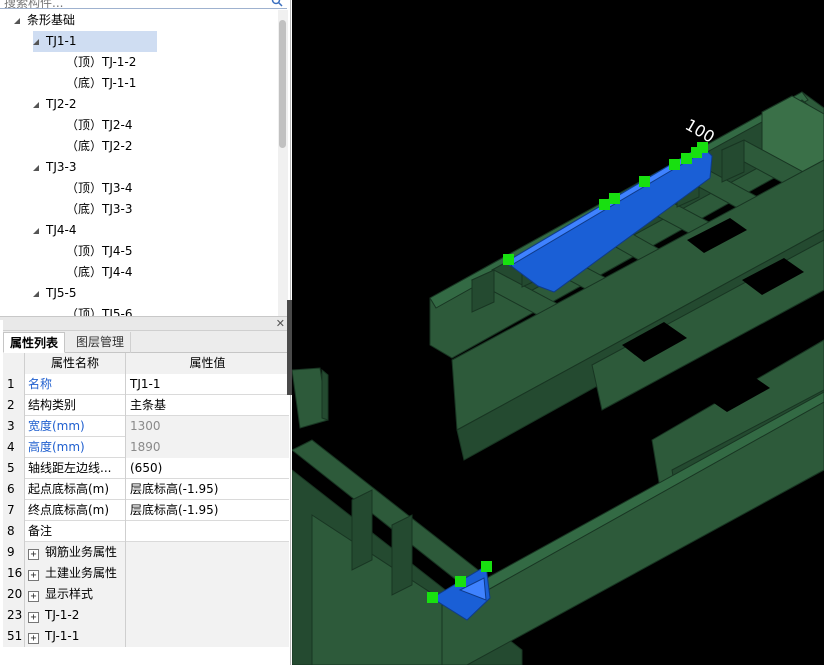 Image resolution: width=824 pixels, height=665 pixels. What do you see at coordinates (146, 125) in the screenshot?
I see `tree-item: （顶）TJ2-4` at bounding box center [146, 125].